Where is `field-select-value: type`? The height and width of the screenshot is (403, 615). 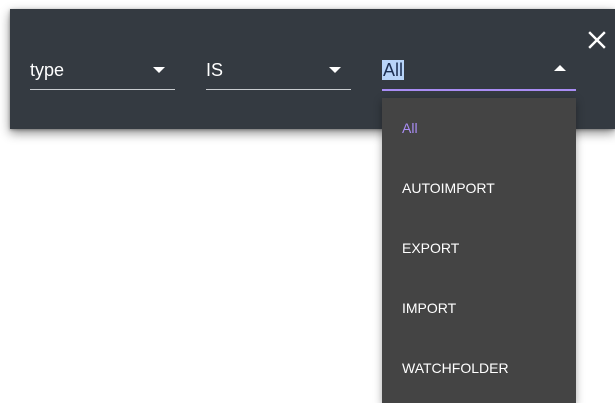 field-select-value: type is located at coordinates (47, 70).